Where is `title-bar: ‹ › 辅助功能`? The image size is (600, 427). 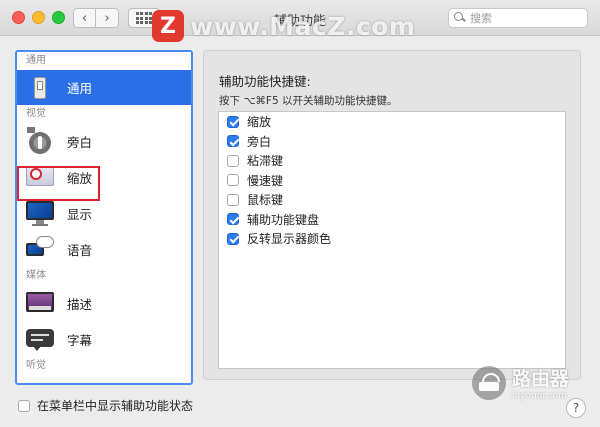
title-bar: ‹ › 辅助功能 is located at coordinates (300, 18).